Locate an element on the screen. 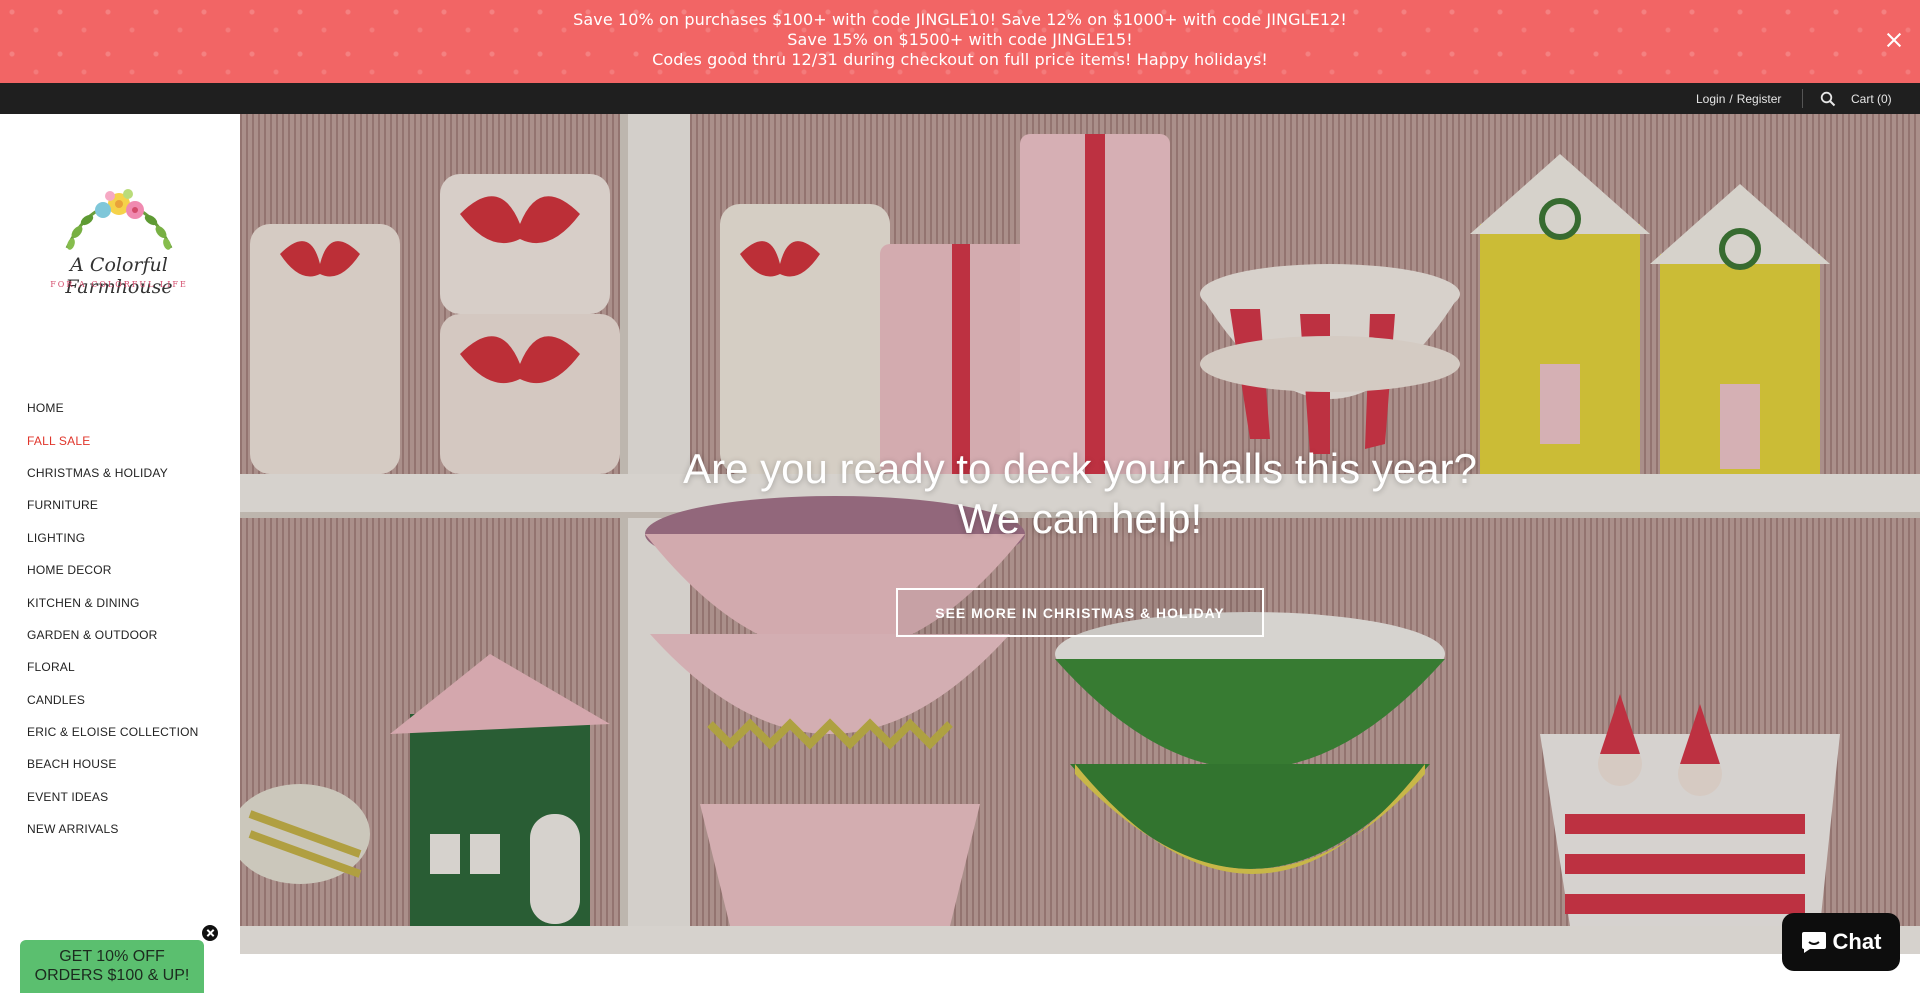 The height and width of the screenshot is (993, 1920). nav-item-home-decor: HOME DECOR is located at coordinates (113, 570).